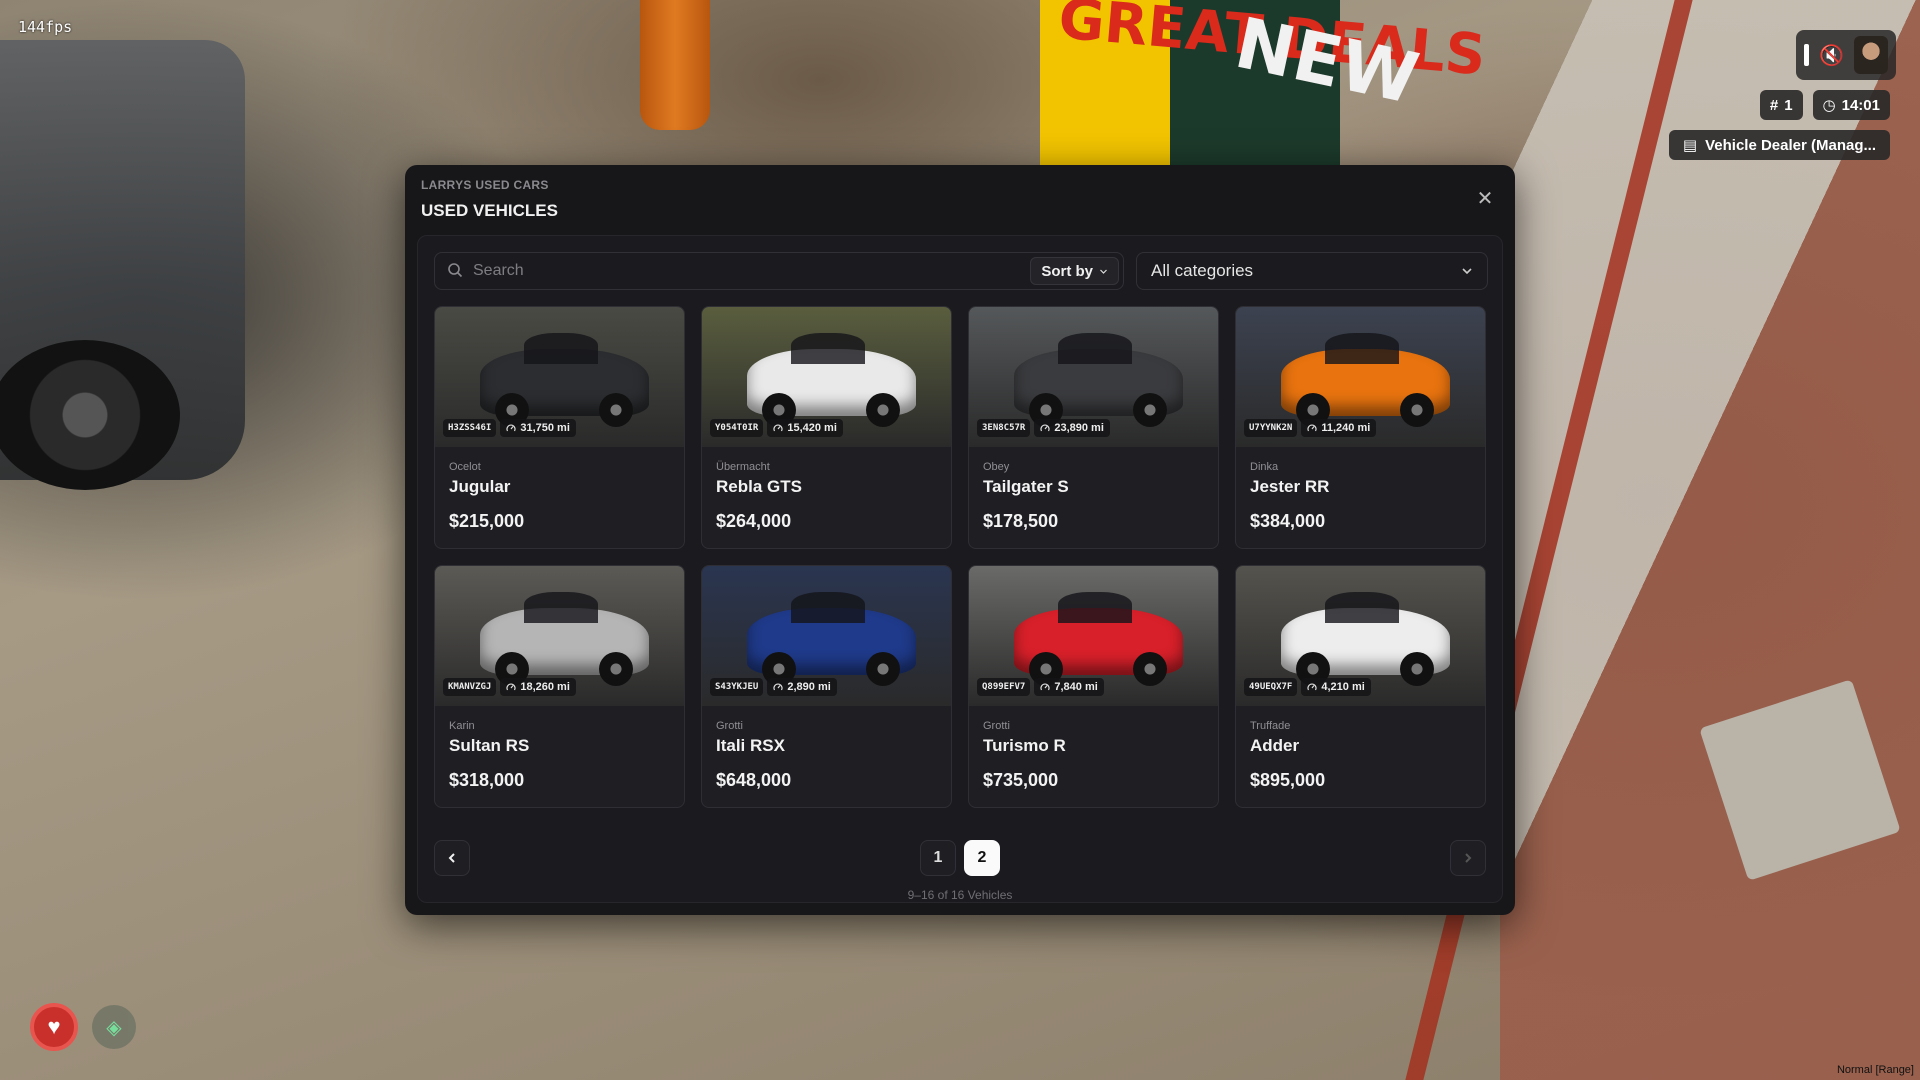 The height and width of the screenshot is (1080, 1920). What do you see at coordinates (122, 260) in the screenshot?
I see `truck-background` at bounding box center [122, 260].